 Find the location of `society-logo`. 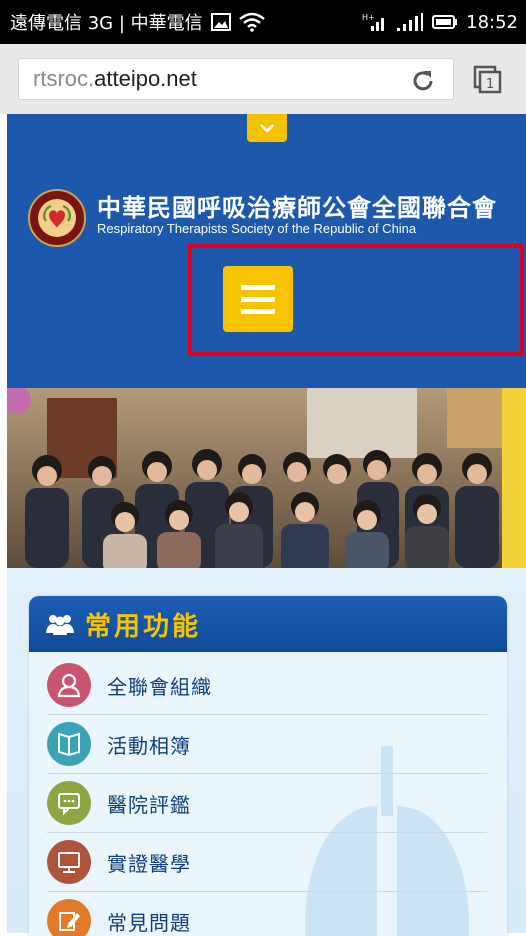

society-logo is located at coordinates (57, 218).